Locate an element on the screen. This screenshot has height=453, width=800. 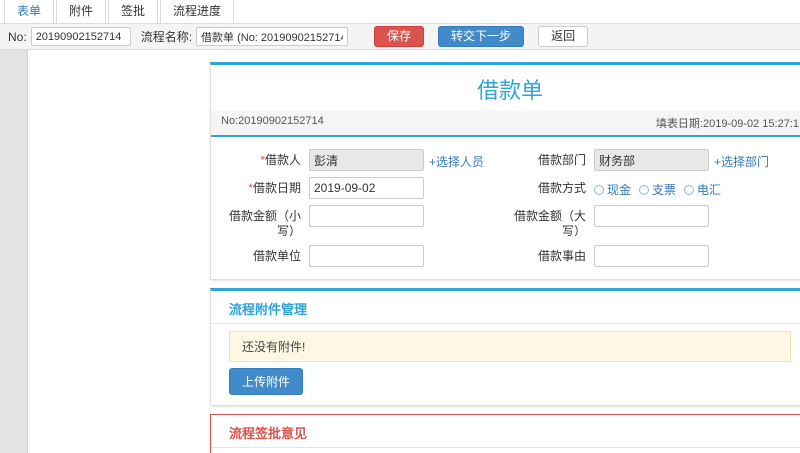
no-attachments-notice: 还没有附件! is located at coordinates (510, 346).